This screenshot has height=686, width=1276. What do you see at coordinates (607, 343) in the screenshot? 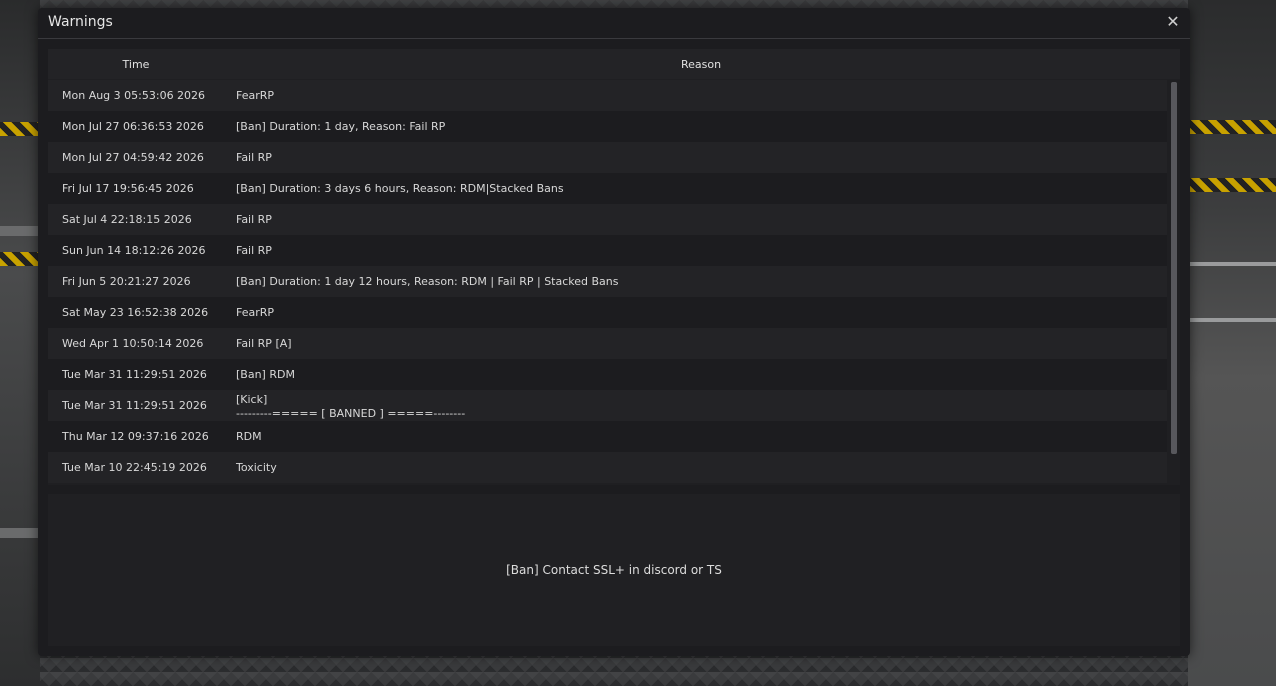
I see `table-row: Wed Apr 1 10:50:14 2026 Fail RP [A]` at bounding box center [607, 343].